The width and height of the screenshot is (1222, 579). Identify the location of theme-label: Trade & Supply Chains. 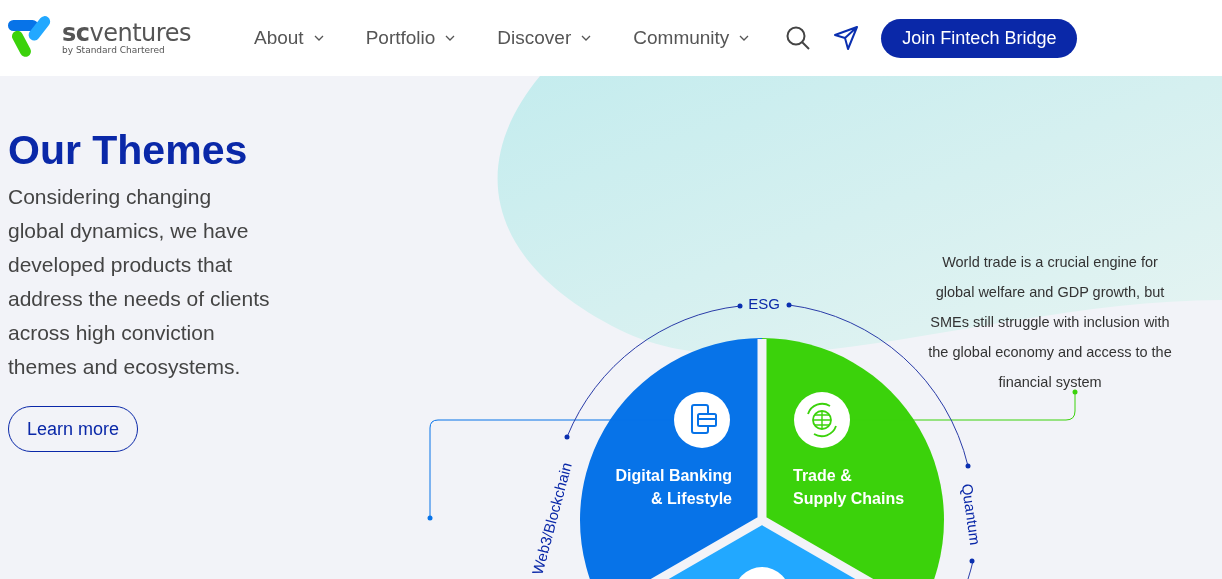
(849, 487).